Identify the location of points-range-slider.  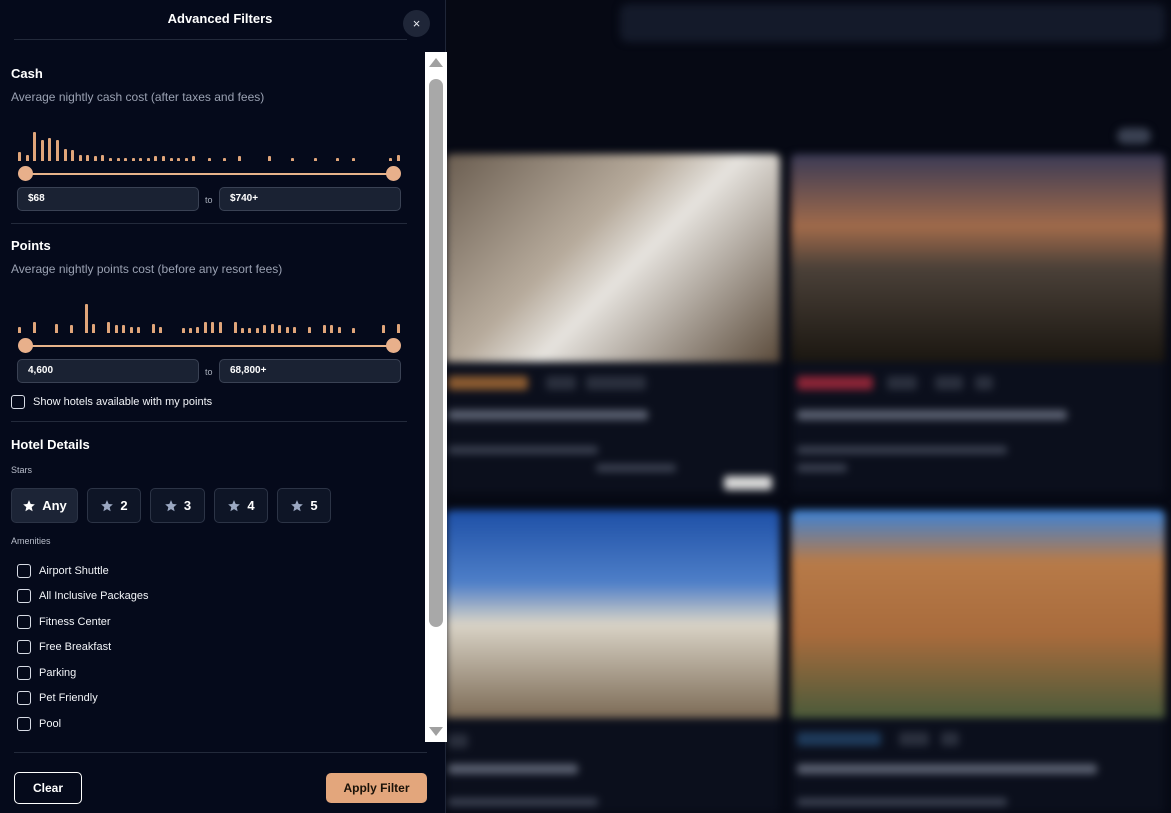
(209, 346).